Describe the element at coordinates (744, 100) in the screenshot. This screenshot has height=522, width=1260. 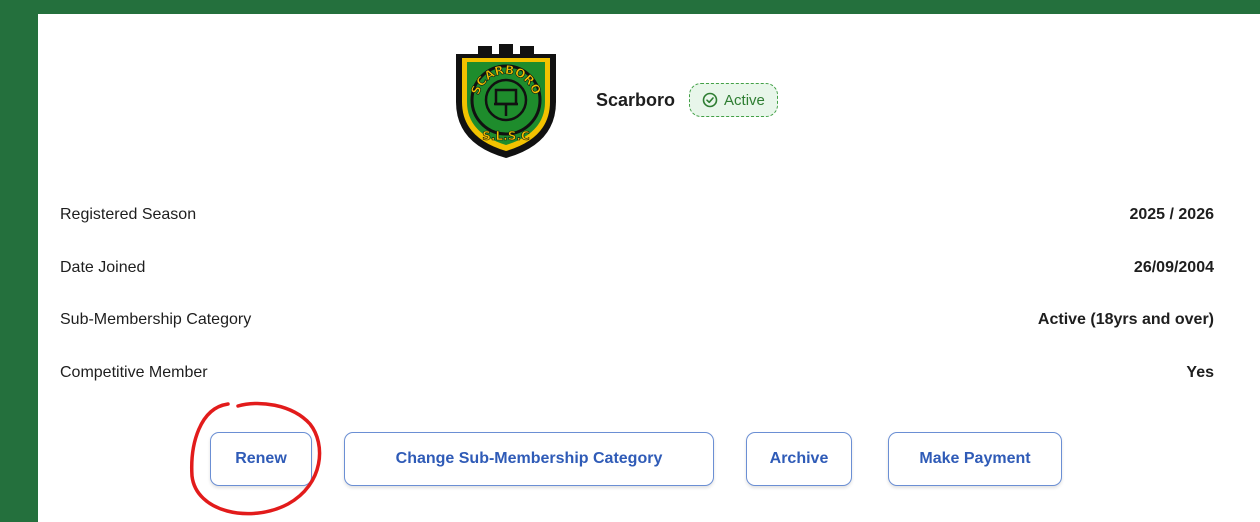
I see `status-label: Active` at that location.